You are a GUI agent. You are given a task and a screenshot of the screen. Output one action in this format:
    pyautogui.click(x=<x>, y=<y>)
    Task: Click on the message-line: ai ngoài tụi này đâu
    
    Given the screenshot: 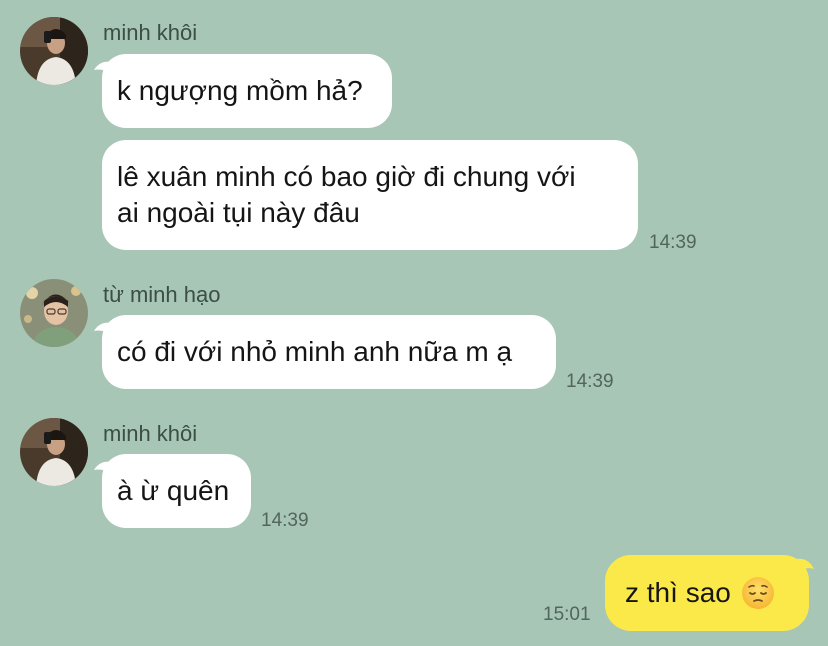 What is the action you would take?
    pyautogui.click(x=238, y=212)
    